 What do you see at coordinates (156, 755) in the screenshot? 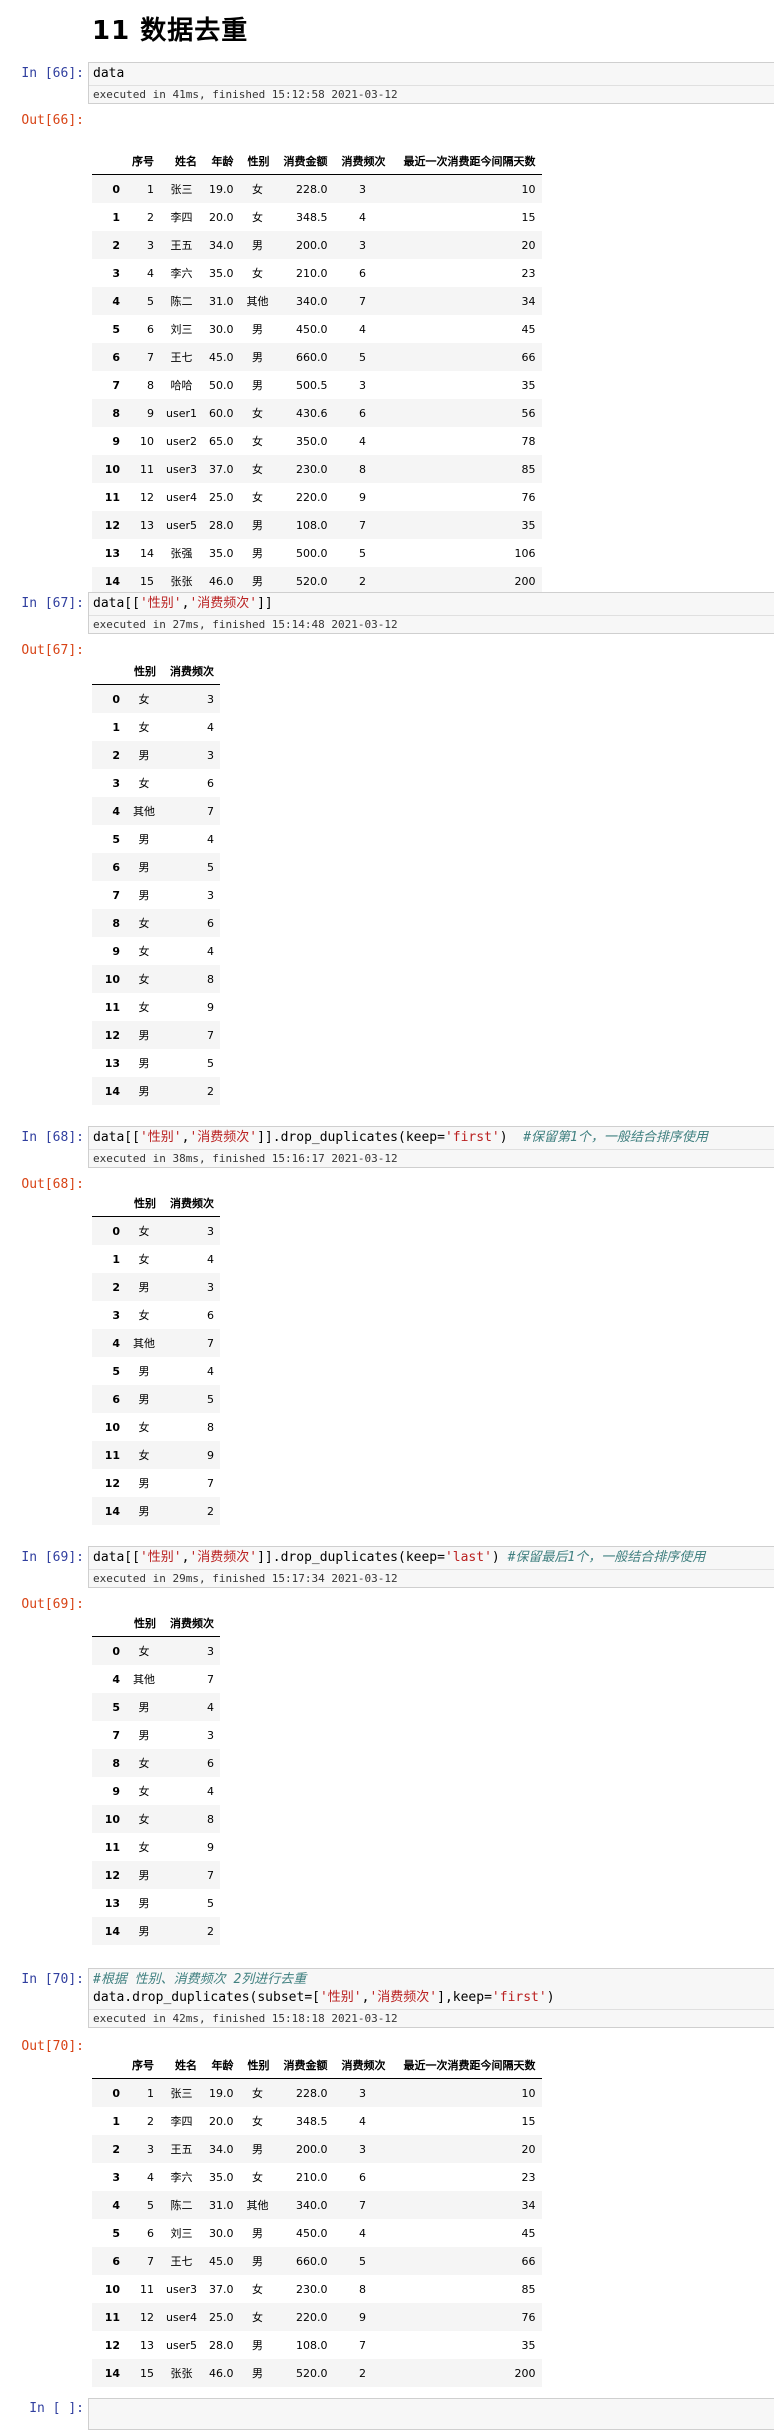
I see `table-row: 2 男 3` at bounding box center [156, 755].